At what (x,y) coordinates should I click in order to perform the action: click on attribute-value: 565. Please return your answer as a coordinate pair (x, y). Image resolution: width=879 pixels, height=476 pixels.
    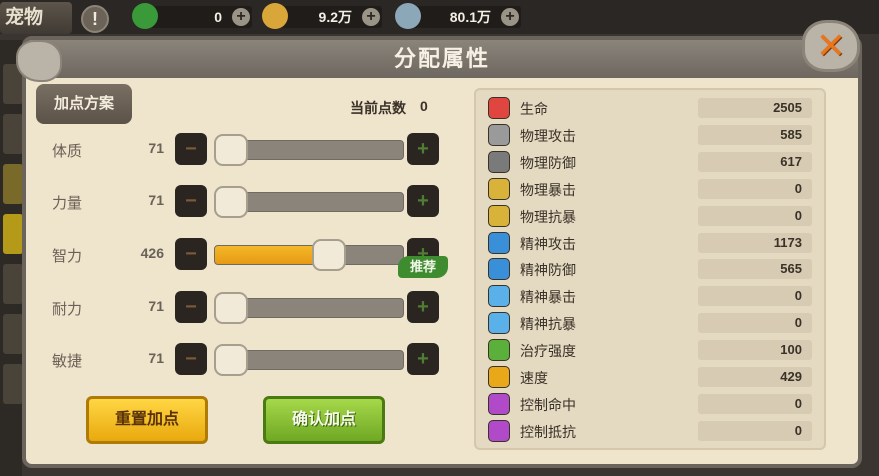
    Looking at the image, I should click on (755, 269).